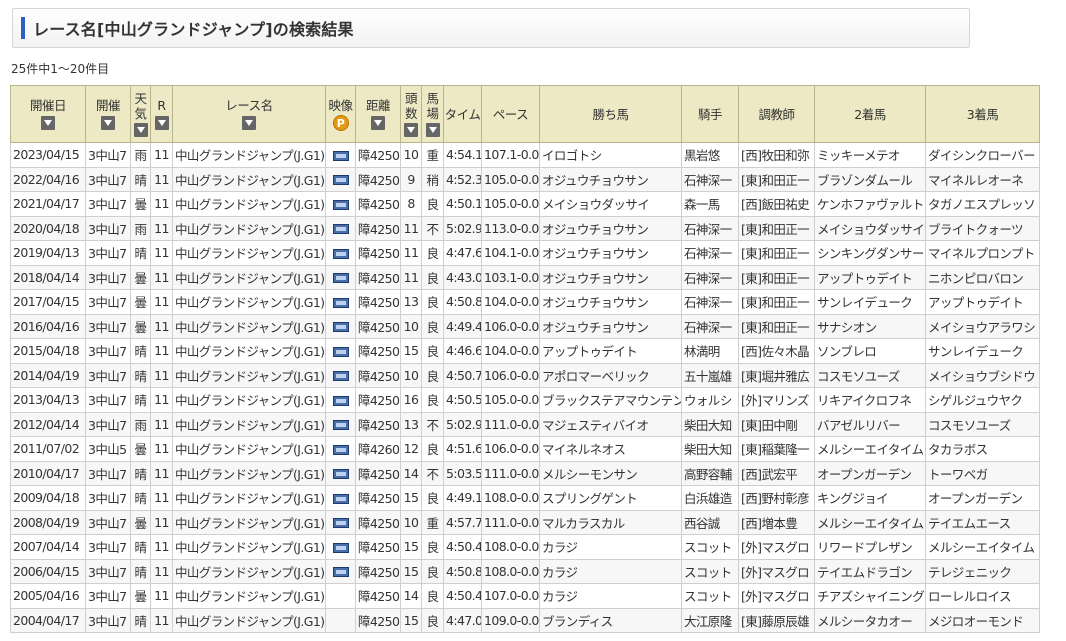 Image resolution: width=1066 pixels, height=641 pixels. I want to click on table-cell-second: シンキングダンサー, so click(870, 253).